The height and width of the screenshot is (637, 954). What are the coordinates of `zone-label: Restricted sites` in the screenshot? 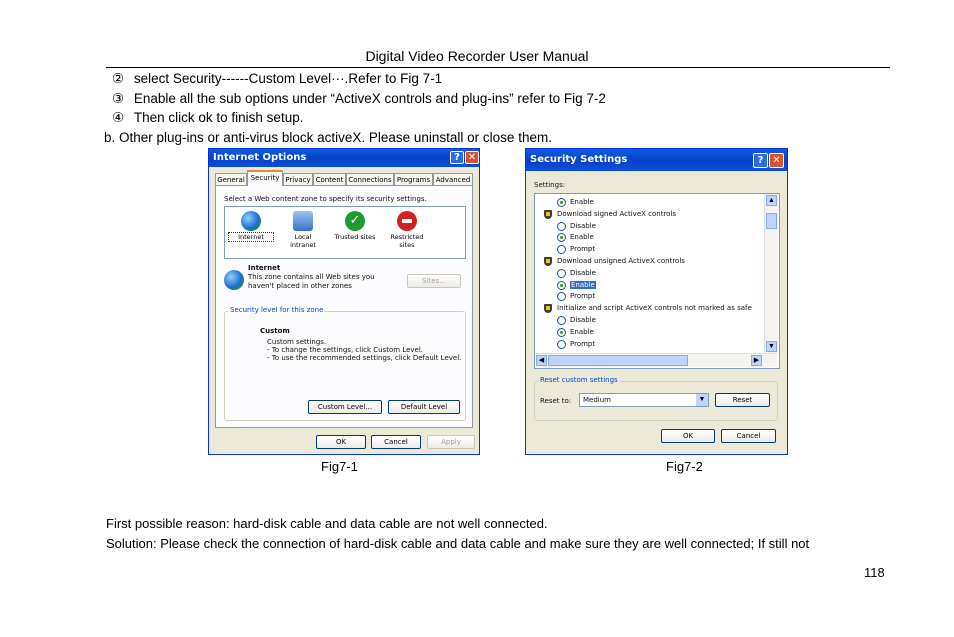 It's located at (407, 241).